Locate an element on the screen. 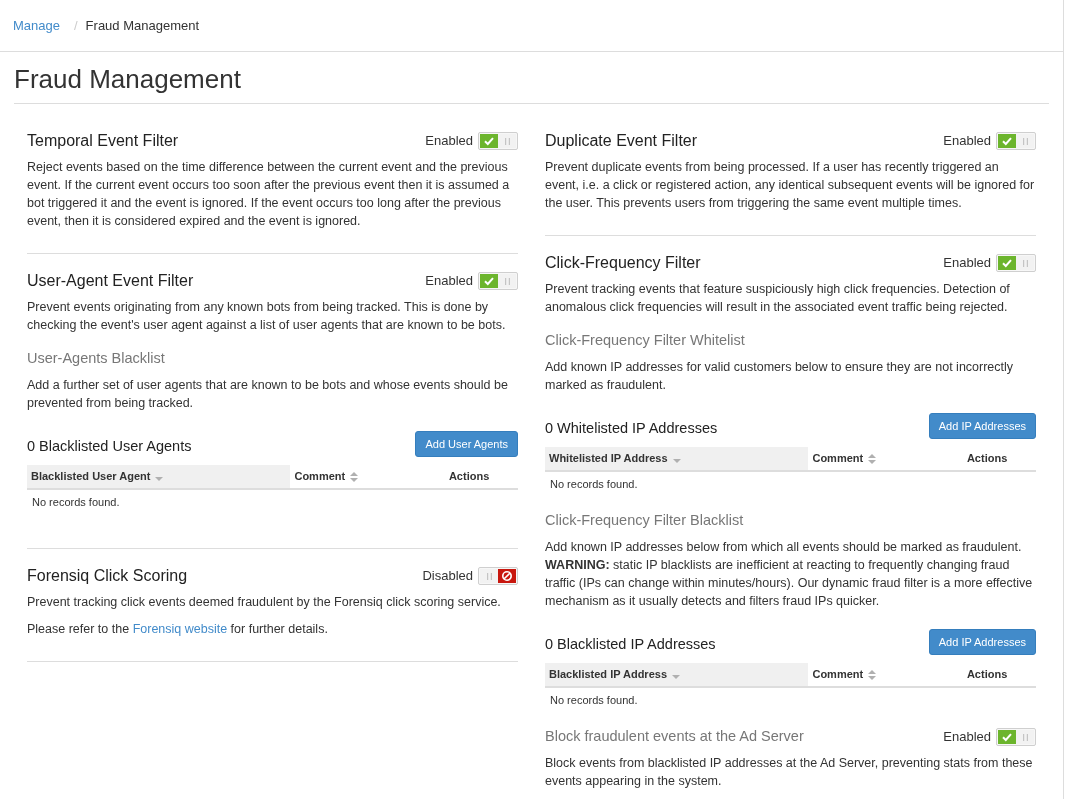 The image size is (1065, 799). column-header: Blacklisted IP Address is located at coordinates (677, 674).